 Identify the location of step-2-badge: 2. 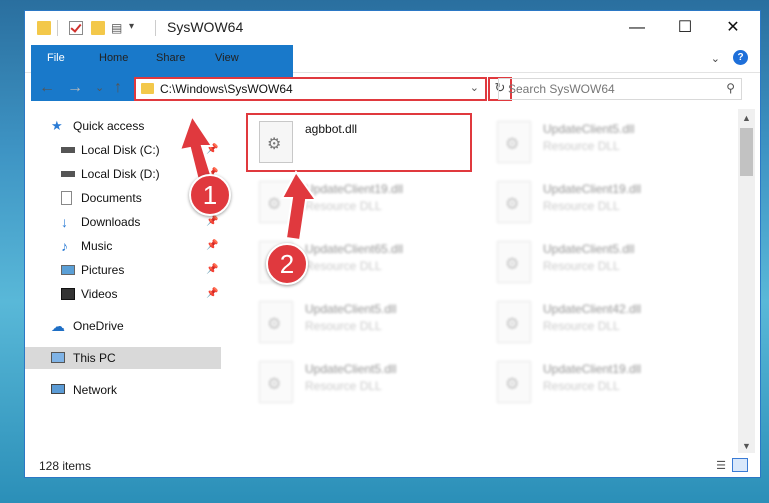
(287, 264).